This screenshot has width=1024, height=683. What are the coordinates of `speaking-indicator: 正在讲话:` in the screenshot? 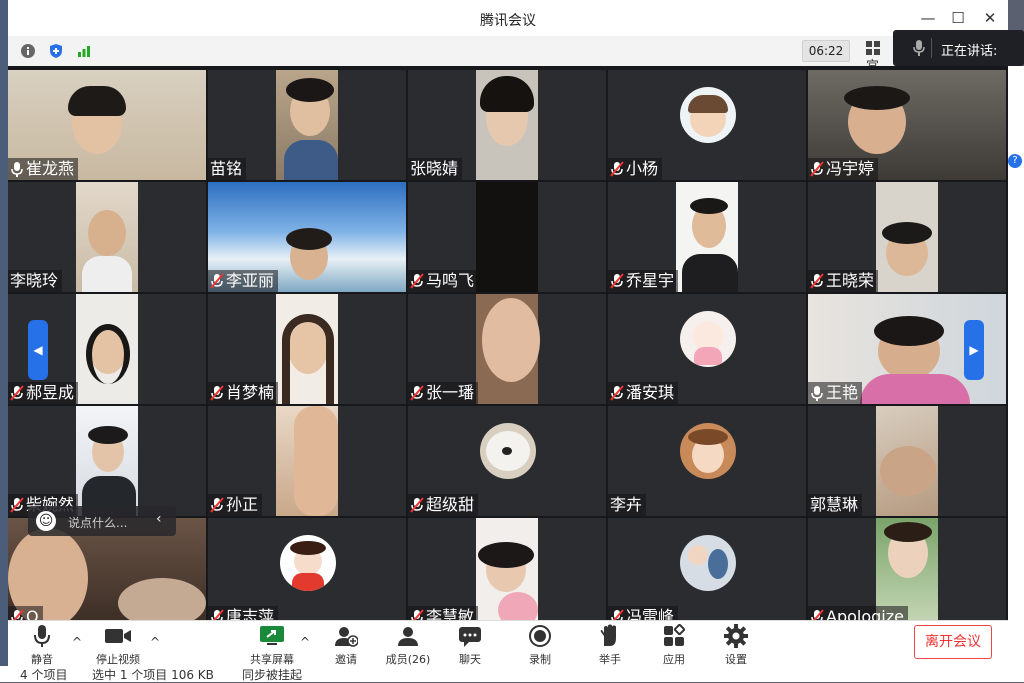 It's located at (958, 48).